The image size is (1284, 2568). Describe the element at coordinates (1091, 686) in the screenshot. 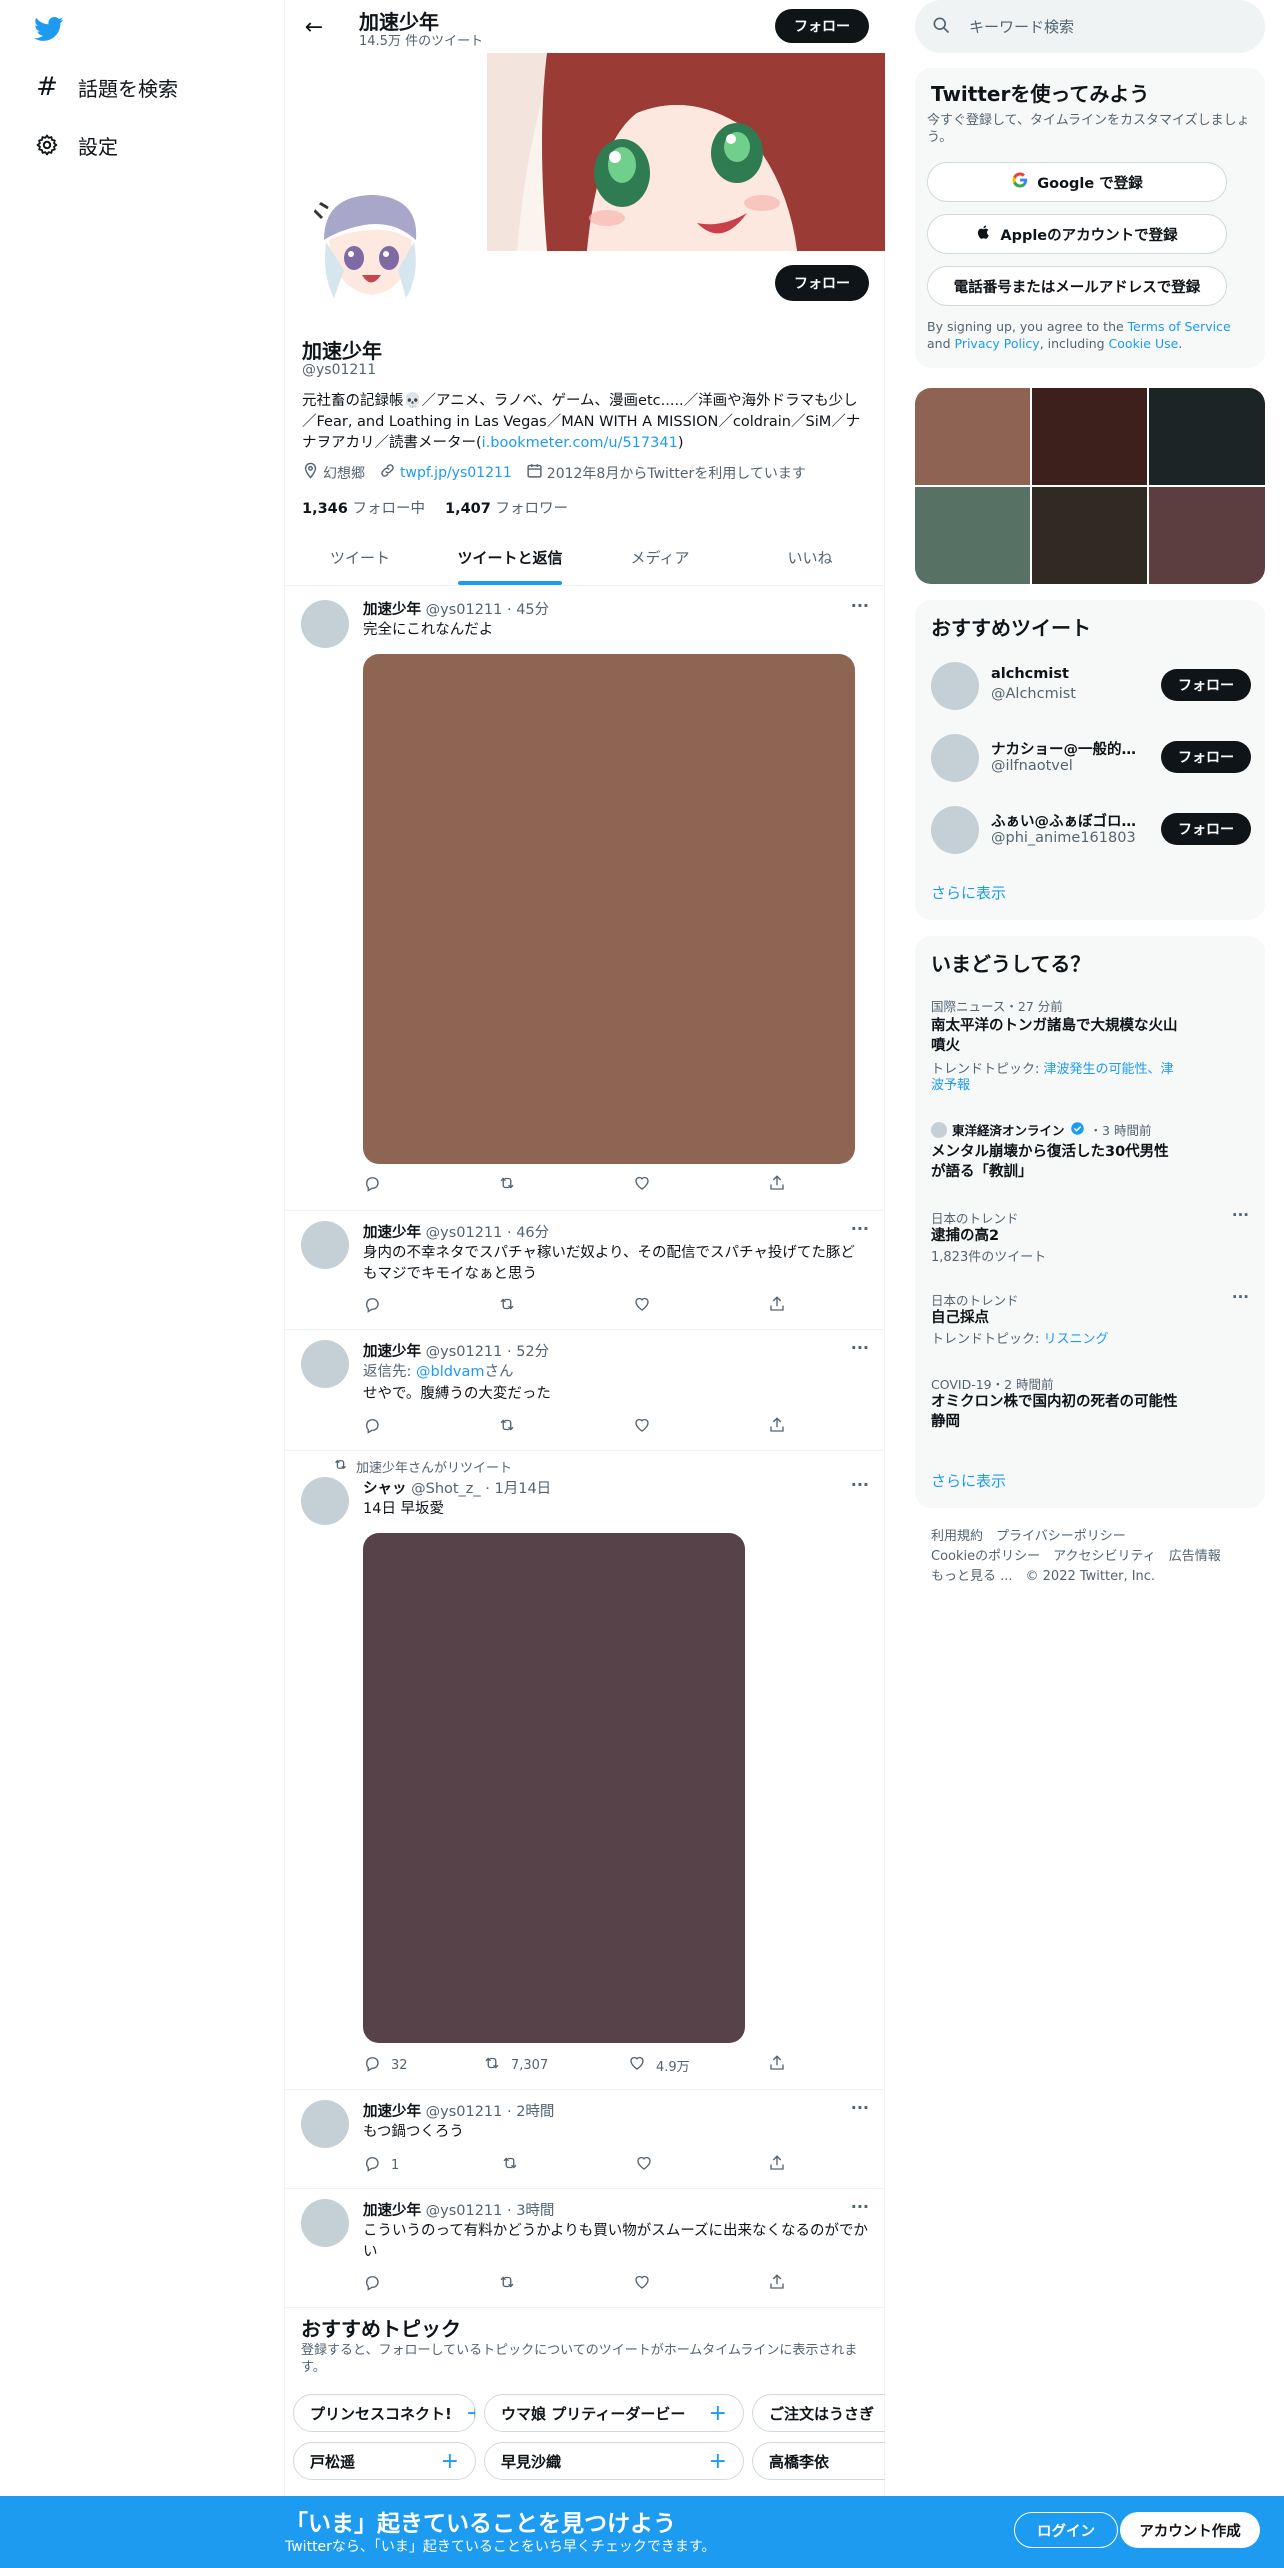

I see `suggested-user: alchcmist @Alchcmist フォロー` at that location.